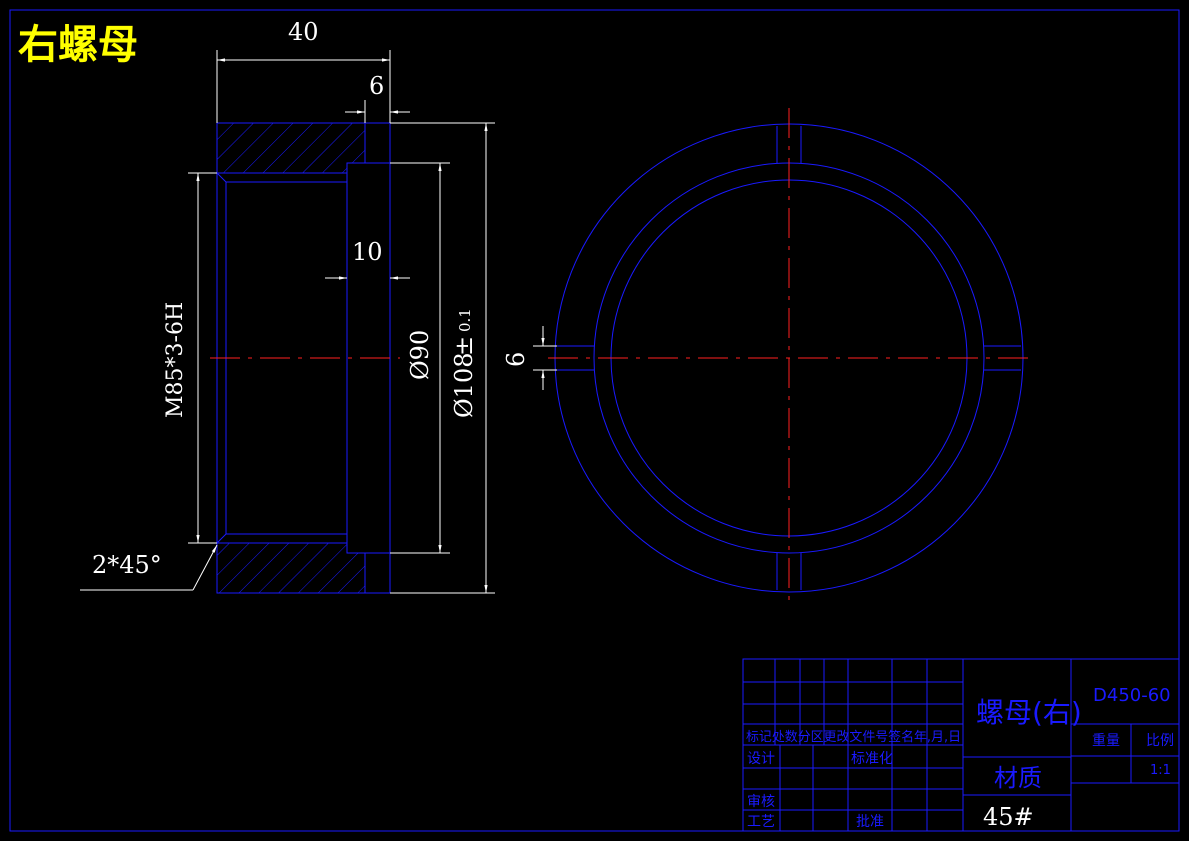 This screenshot has height=841, width=1189. I want to click on header-row: 标记处数分区更改文件号签名年,月,日, so click(853, 737).